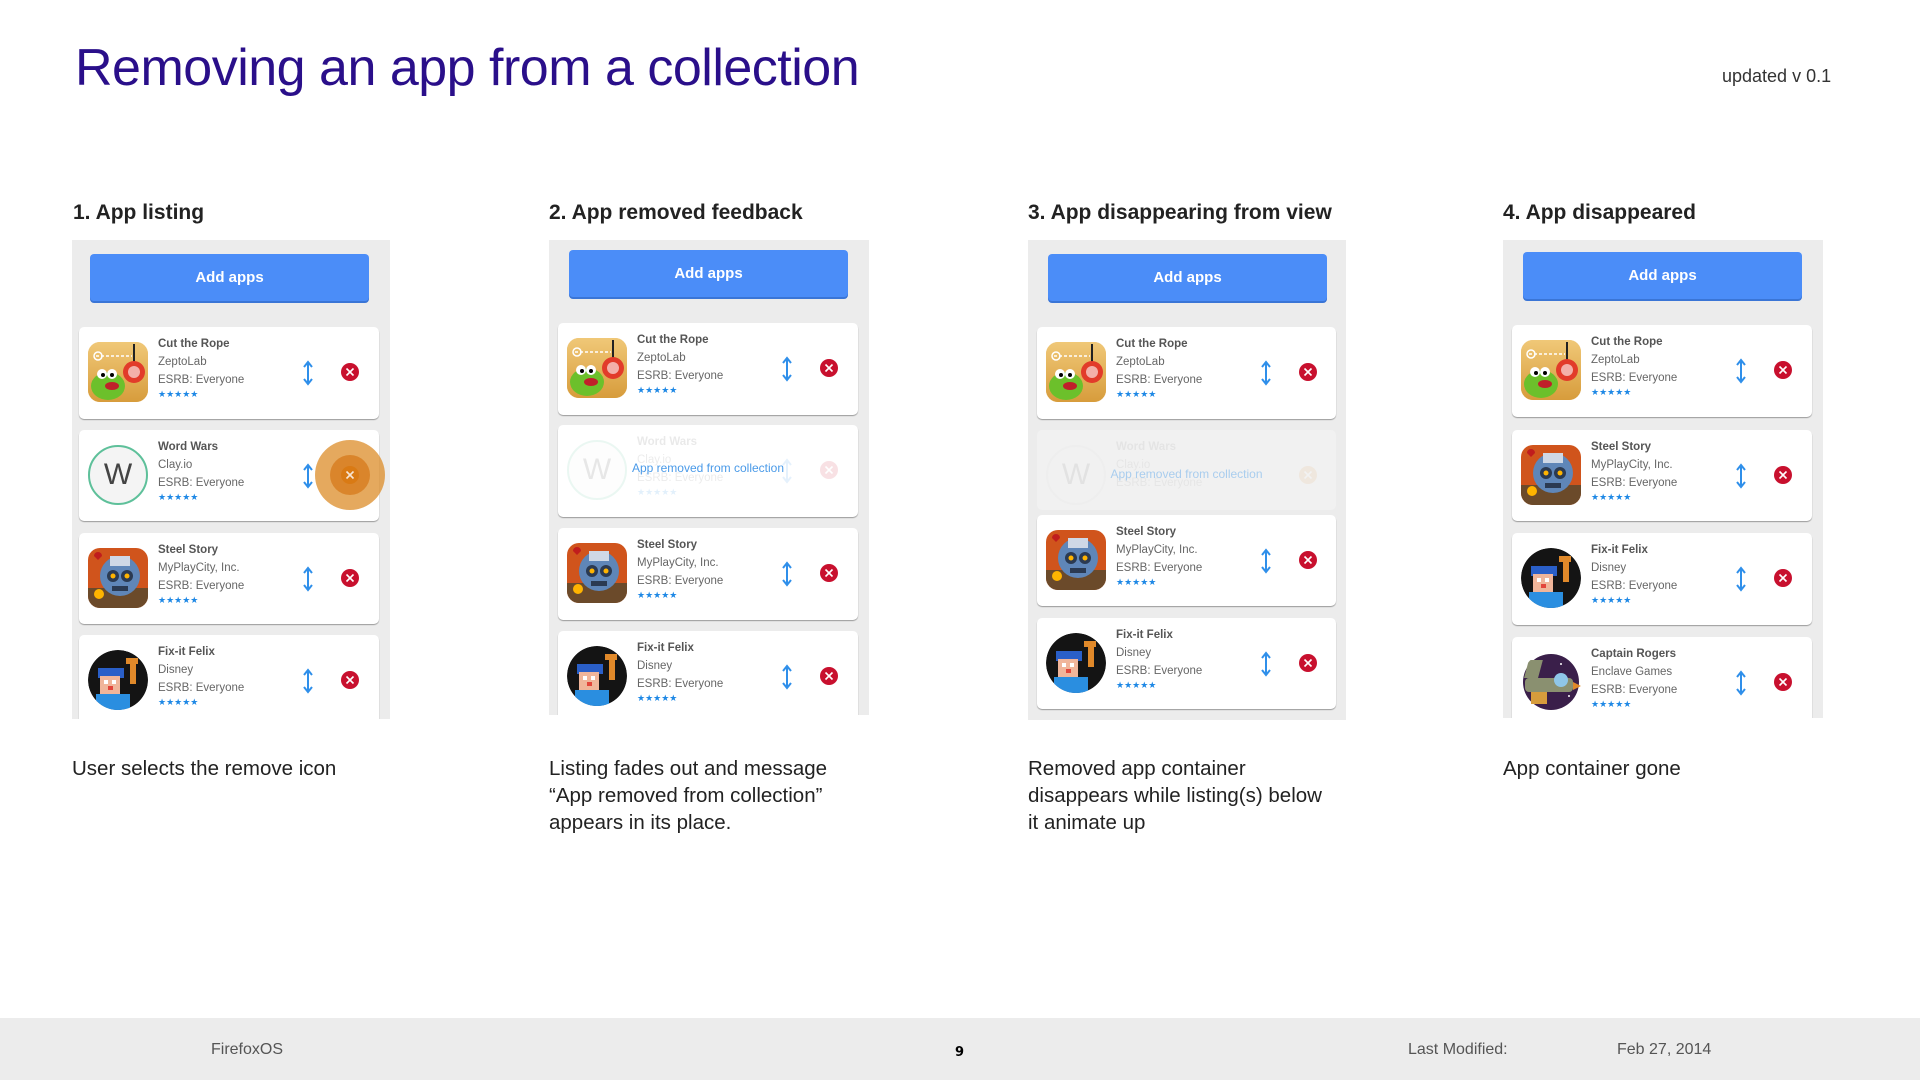  I want to click on app-developer: ZeptoLab, so click(1140, 362).